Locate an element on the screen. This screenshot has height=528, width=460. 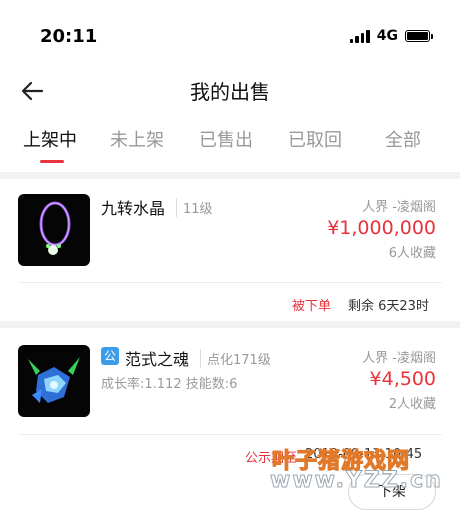
tab-not-listed: 未上架 is located at coordinates (137, 139).